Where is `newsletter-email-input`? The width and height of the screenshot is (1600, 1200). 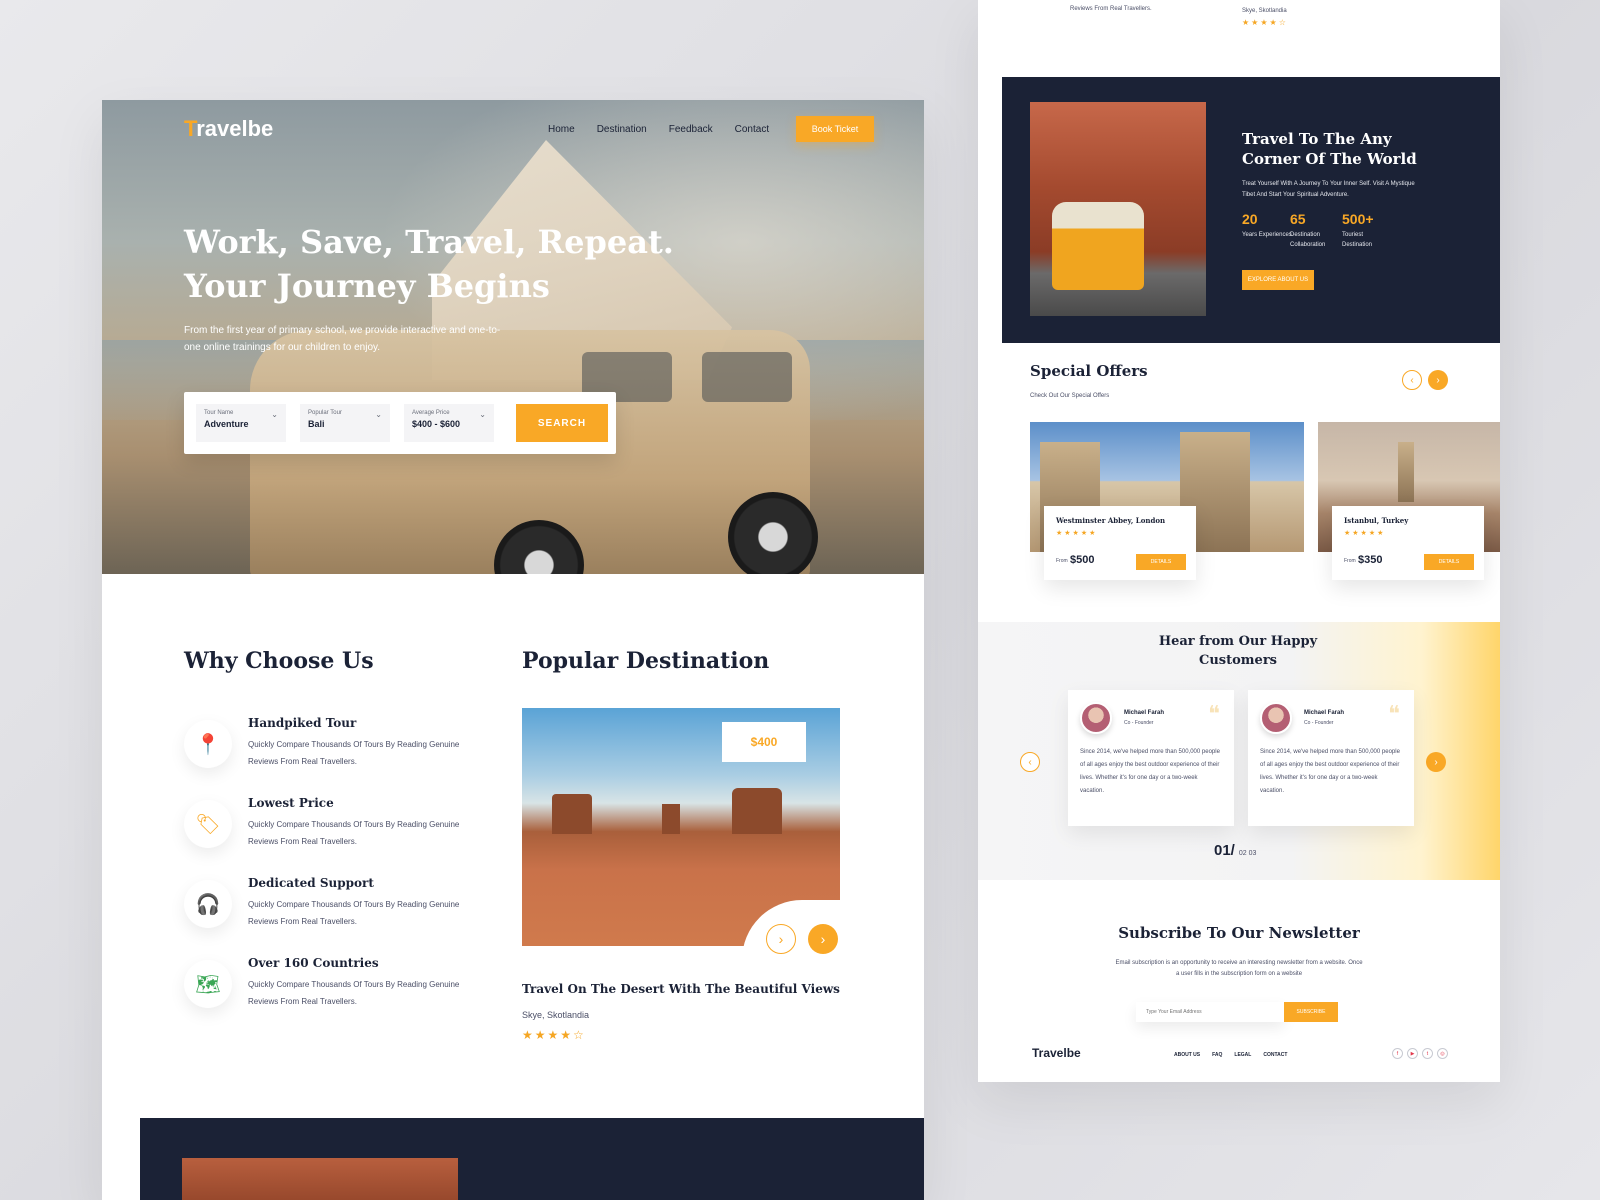
newsletter-email-input is located at coordinates (1210, 1012).